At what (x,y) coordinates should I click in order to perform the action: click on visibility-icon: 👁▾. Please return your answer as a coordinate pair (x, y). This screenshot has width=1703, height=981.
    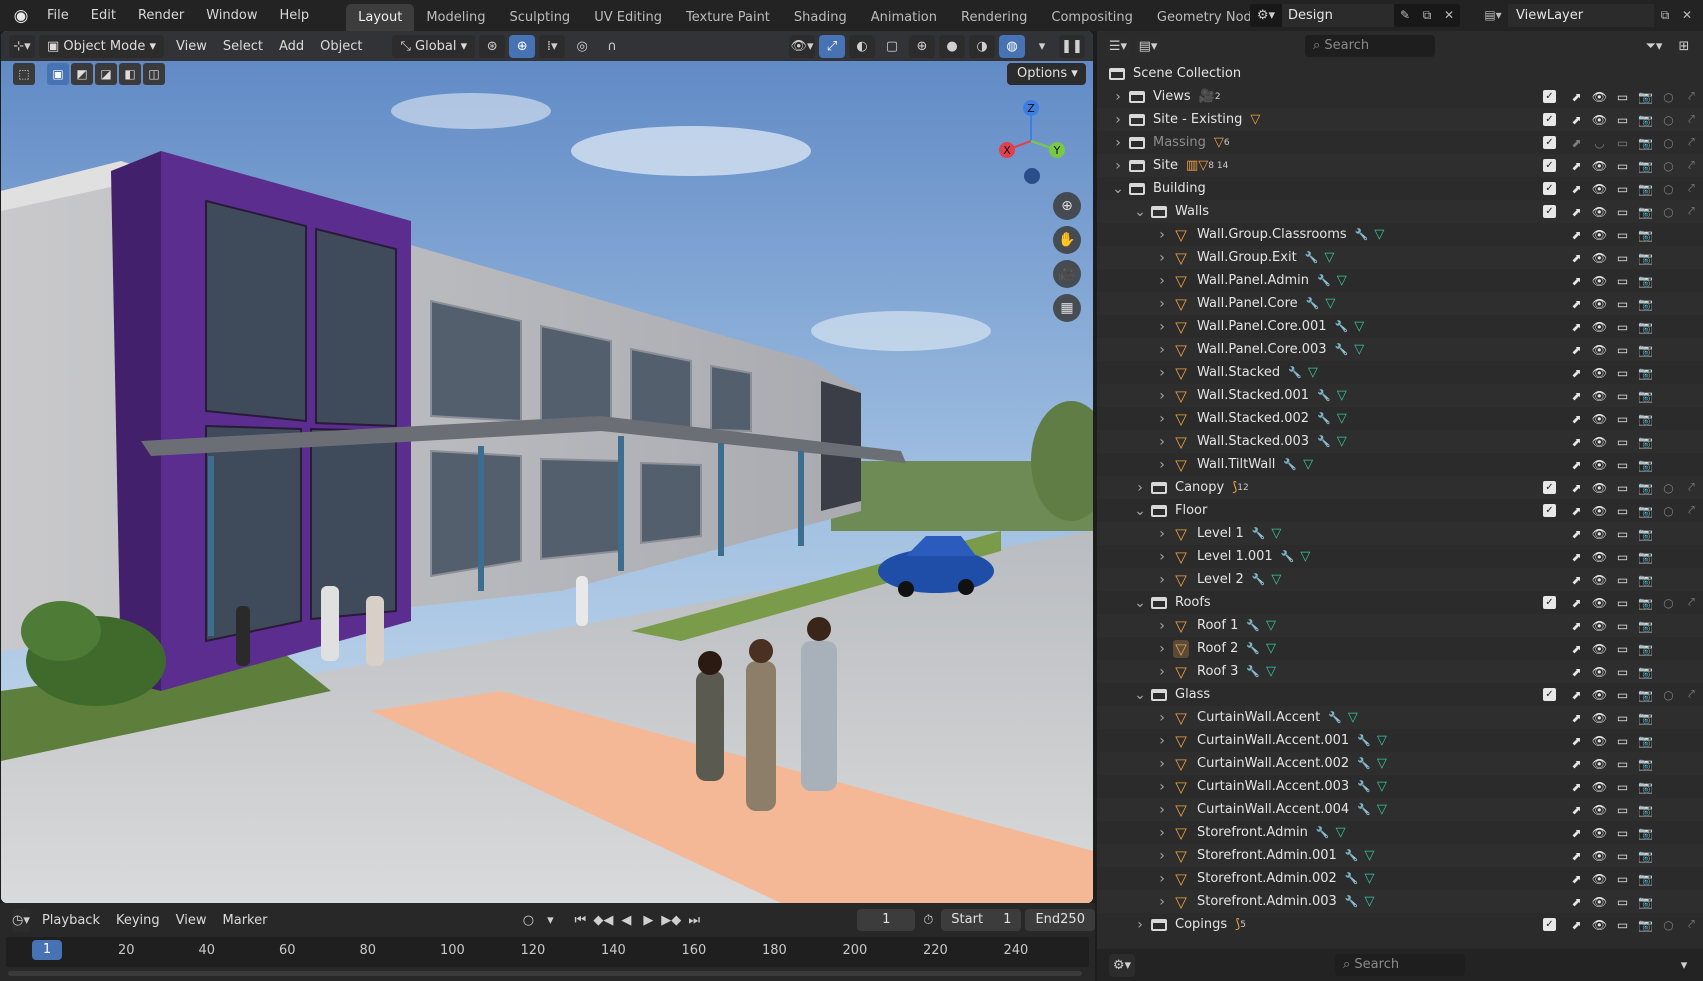
    Looking at the image, I should click on (802, 46).